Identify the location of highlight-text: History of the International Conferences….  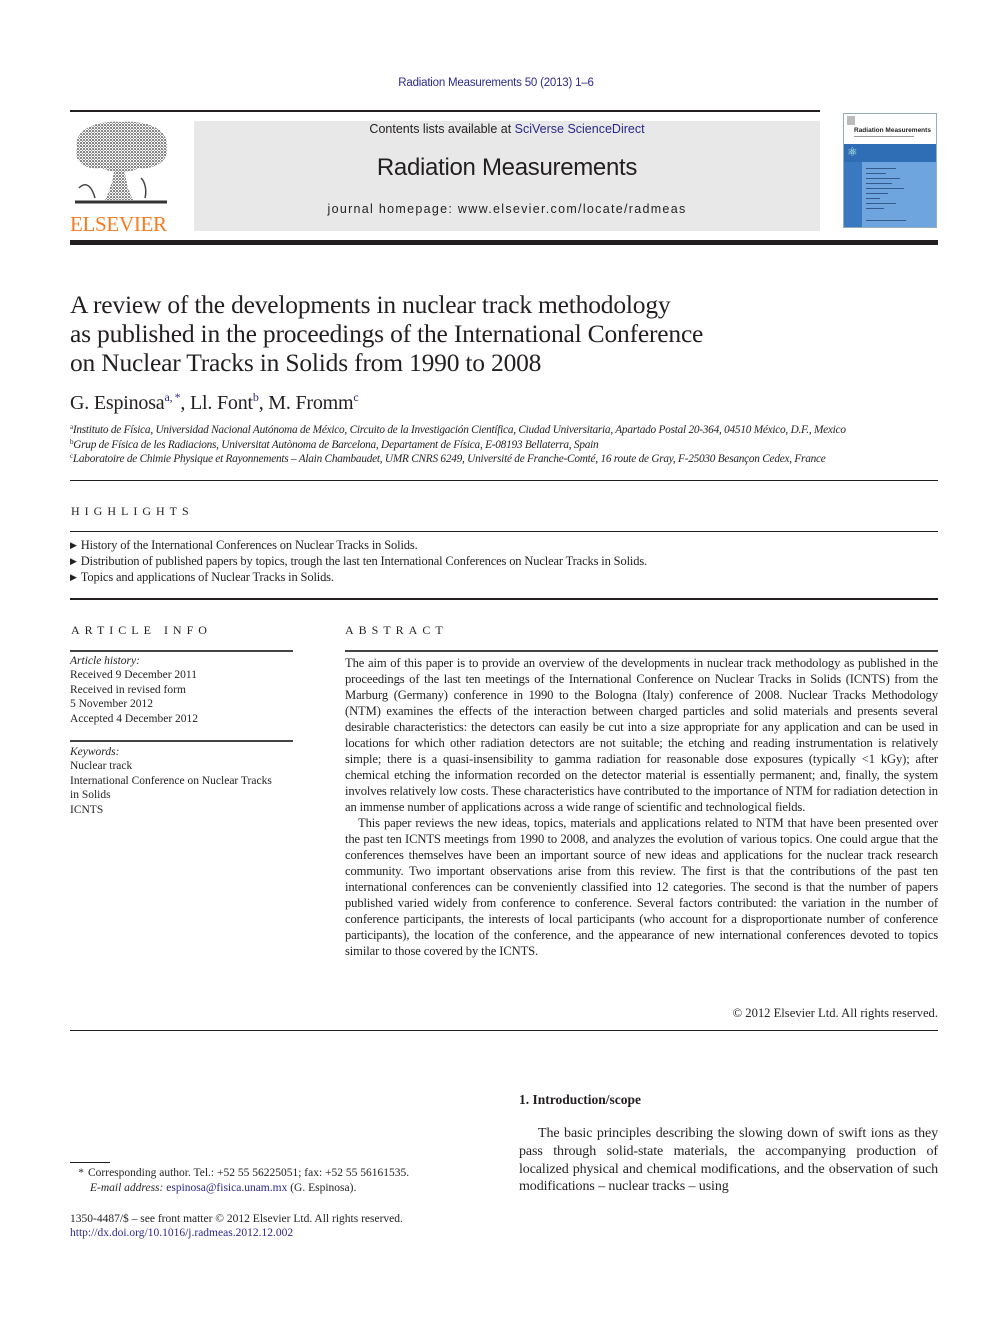
(249, 545).